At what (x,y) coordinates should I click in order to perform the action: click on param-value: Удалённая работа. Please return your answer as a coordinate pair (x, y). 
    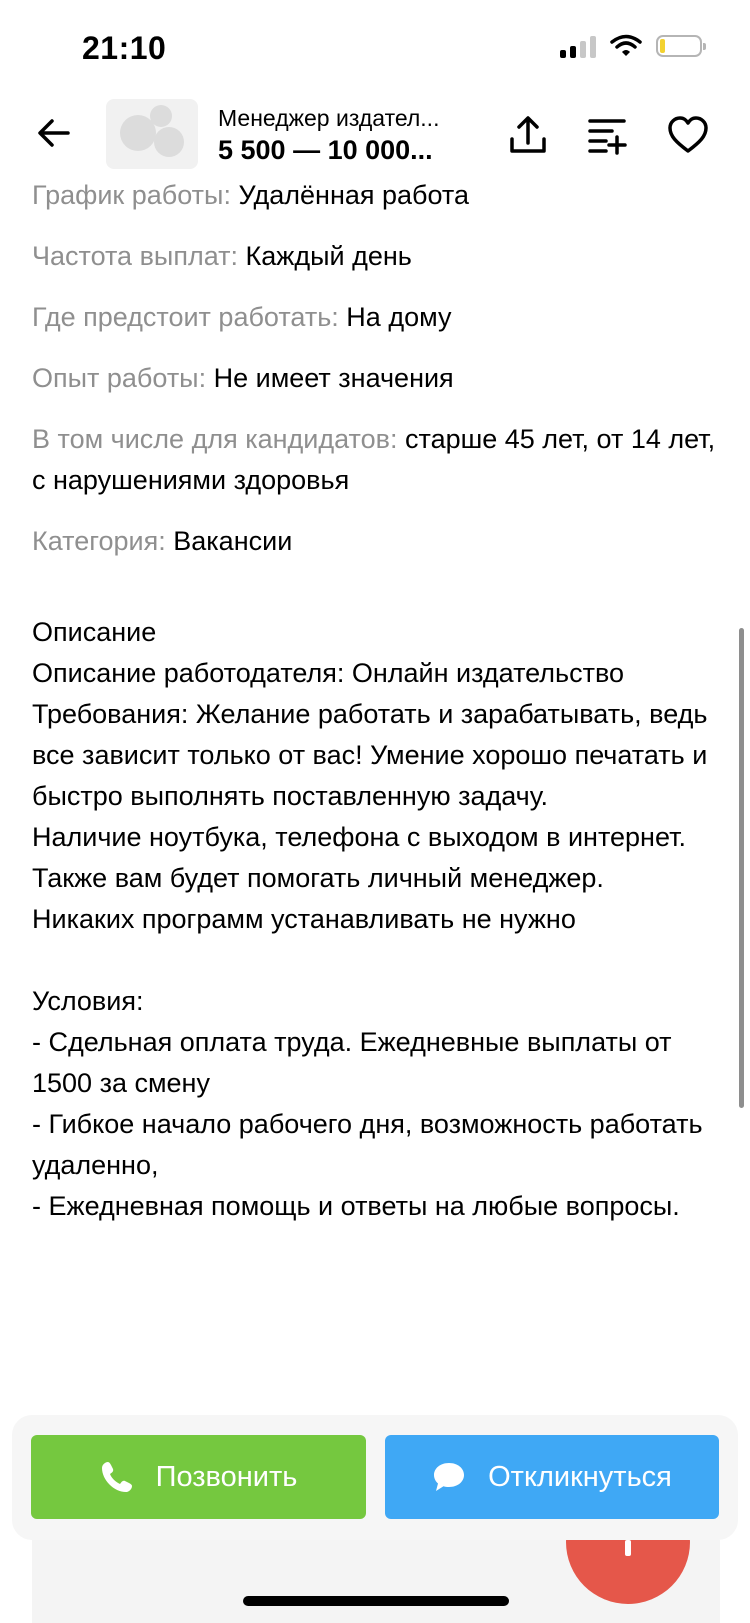
    Looking at the image, I should click on (354, 195).